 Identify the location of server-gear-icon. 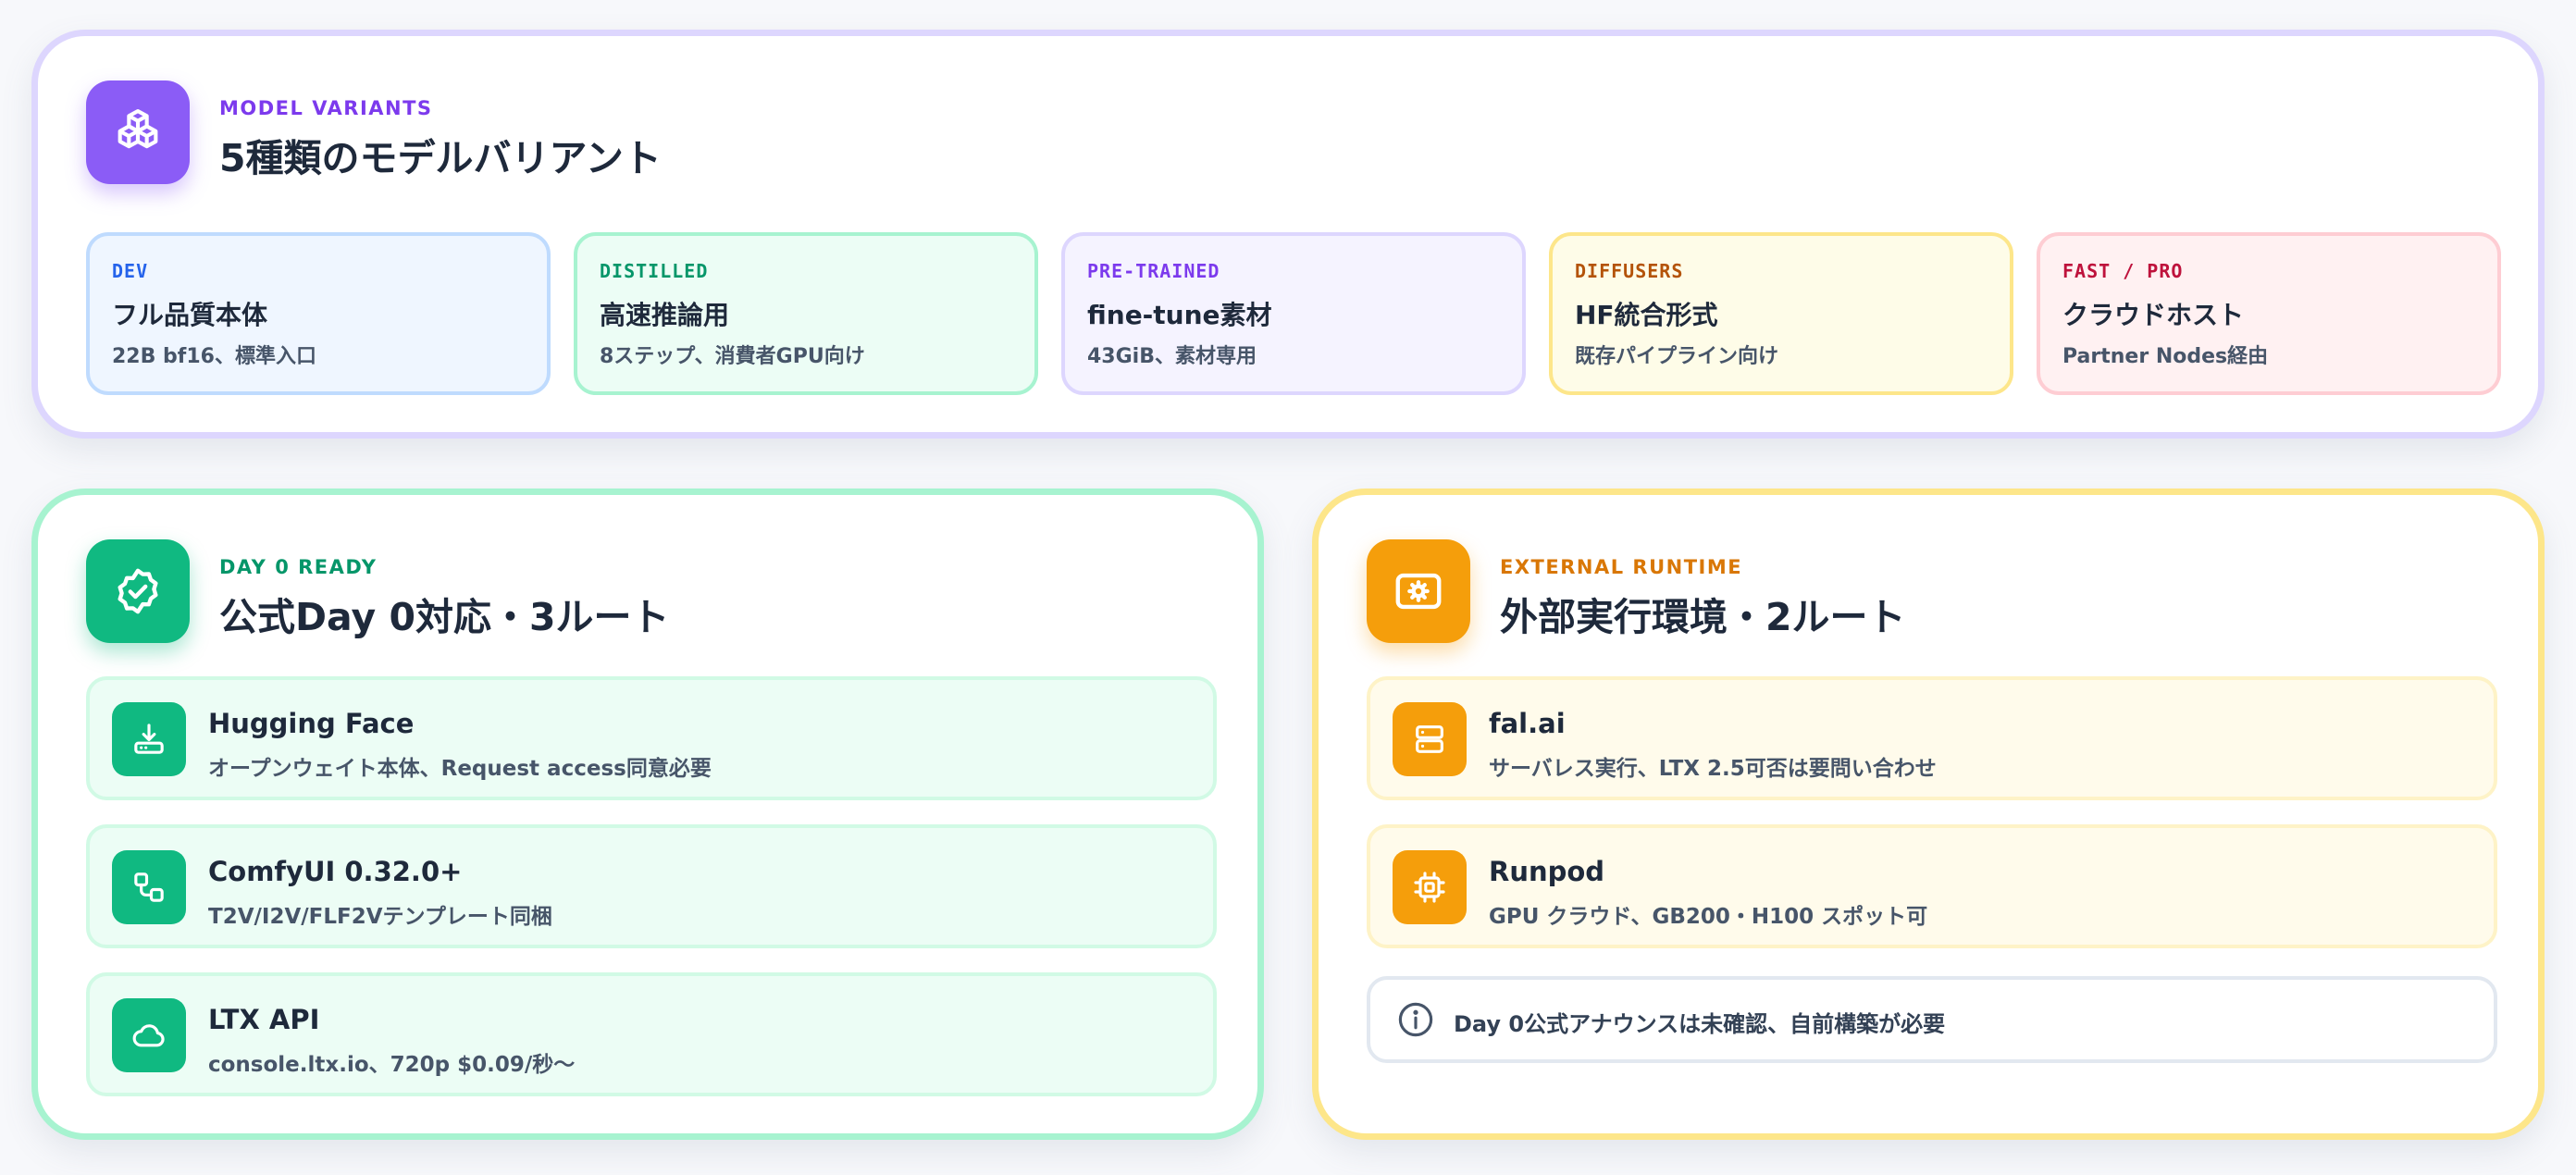
(1418, 591).